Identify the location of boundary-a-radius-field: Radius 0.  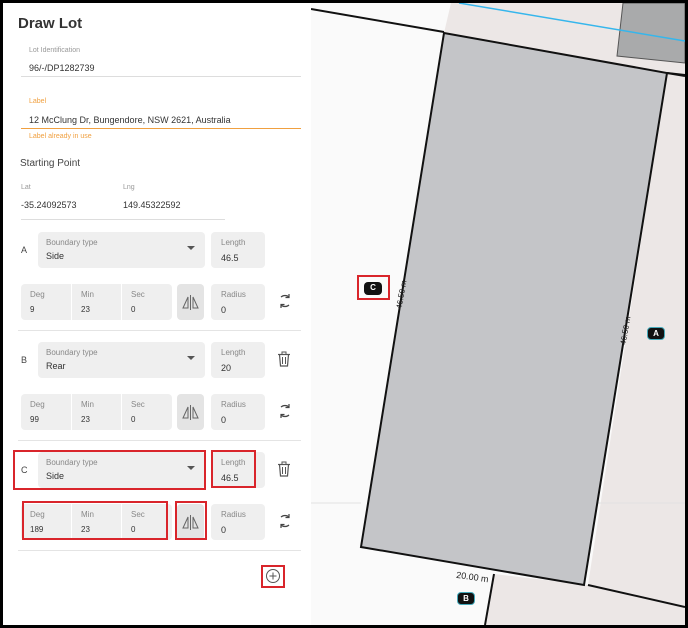
(238, 302).